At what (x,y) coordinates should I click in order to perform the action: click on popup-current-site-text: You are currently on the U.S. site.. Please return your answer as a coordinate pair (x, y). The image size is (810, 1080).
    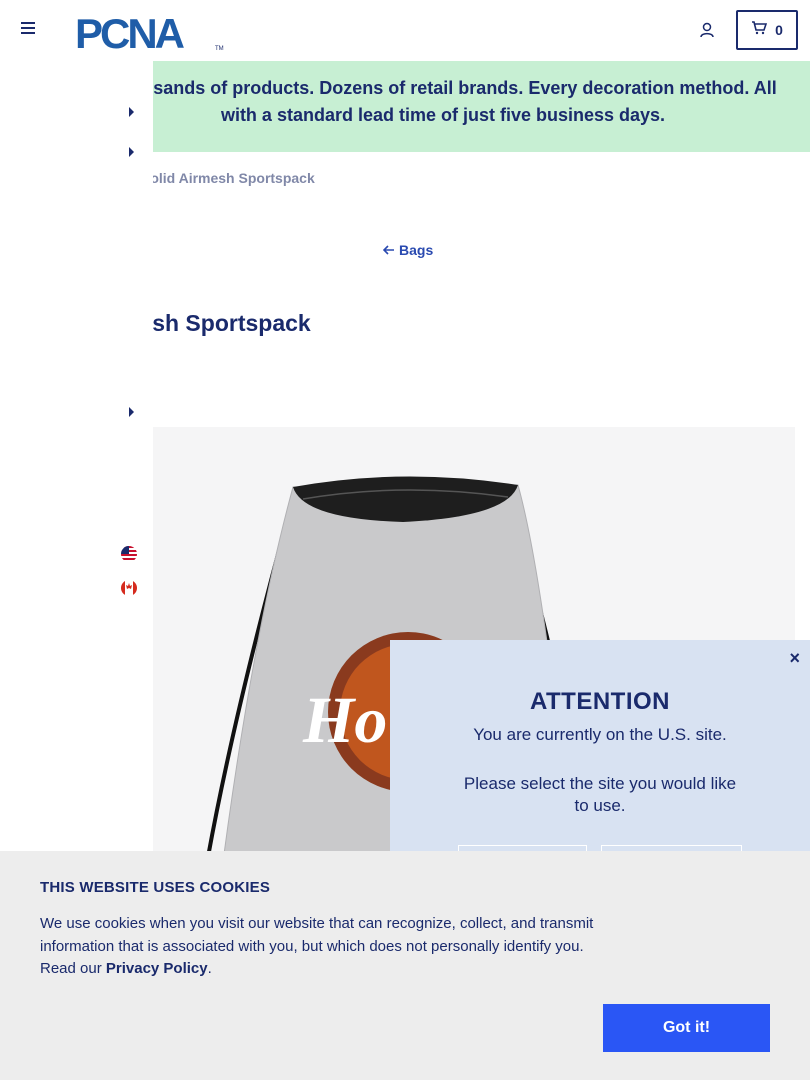
    Looking at the image, I should click on (600, 734).